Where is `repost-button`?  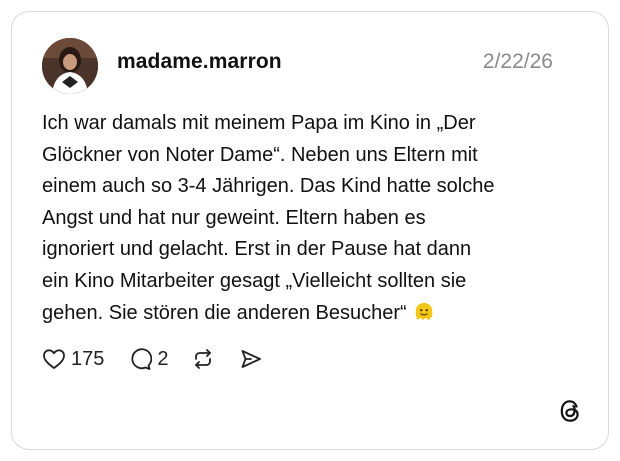 repost-button is located at coordinates (203, 359).